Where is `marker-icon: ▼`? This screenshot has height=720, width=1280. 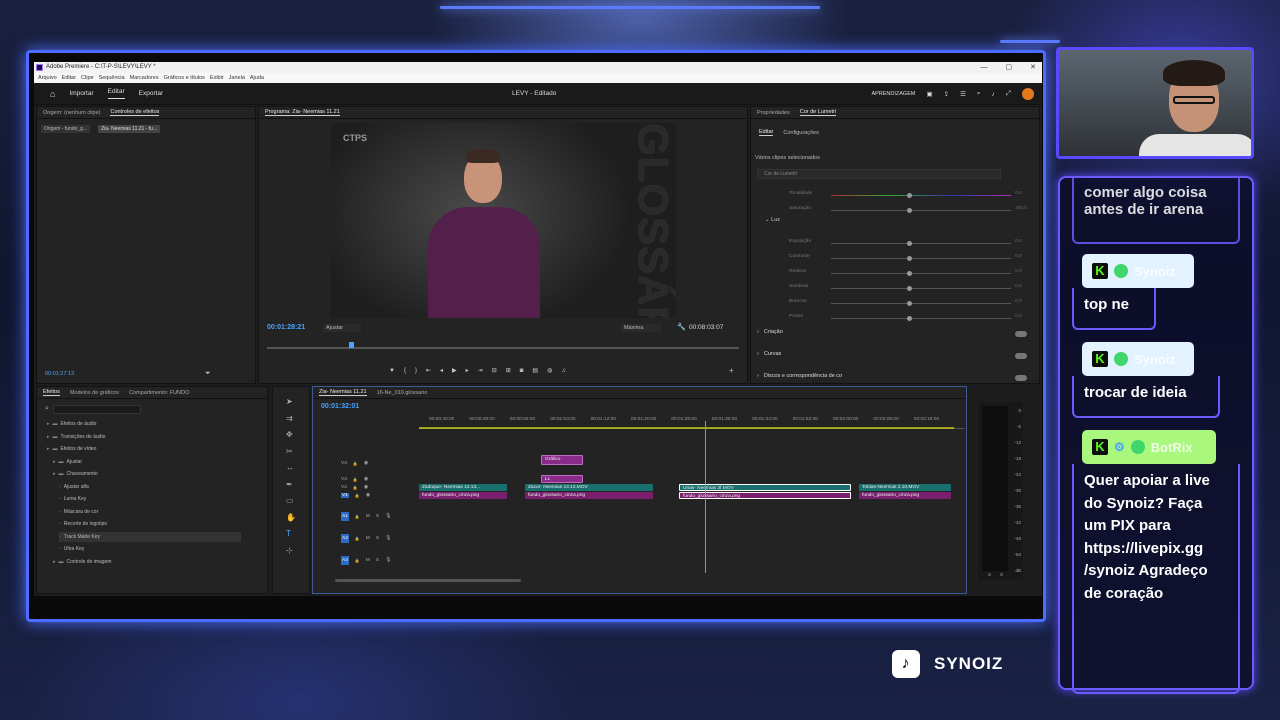
marker-icon: ▼ is located at coordinates (392, 371).